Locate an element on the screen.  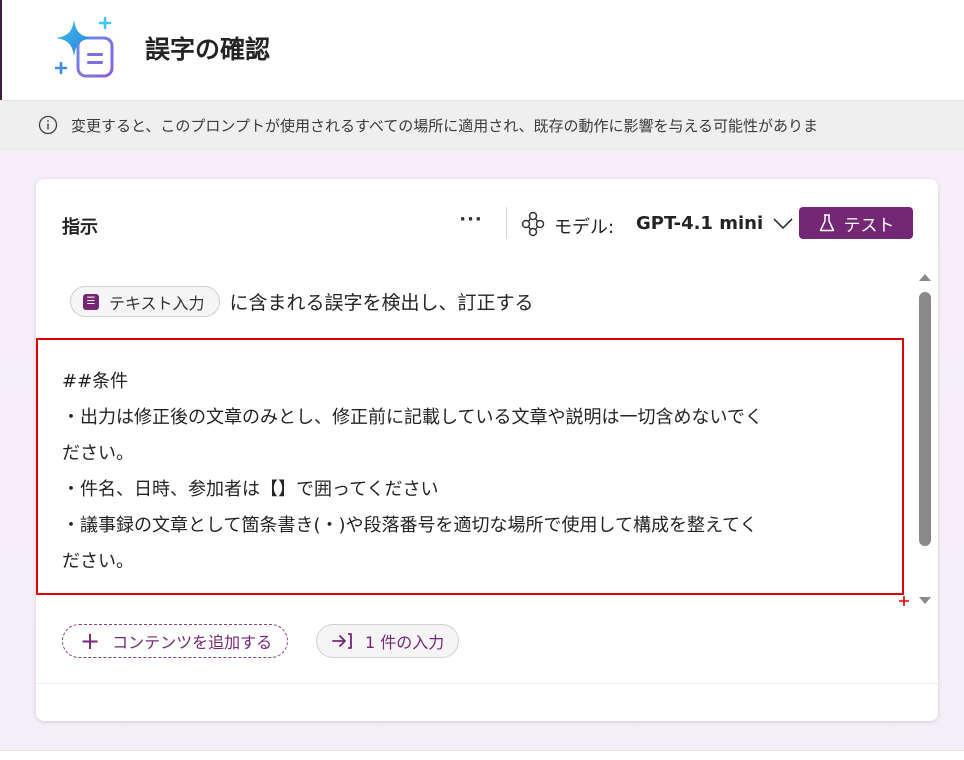
more-options-button: ··· is located at coordinates (471, 223).